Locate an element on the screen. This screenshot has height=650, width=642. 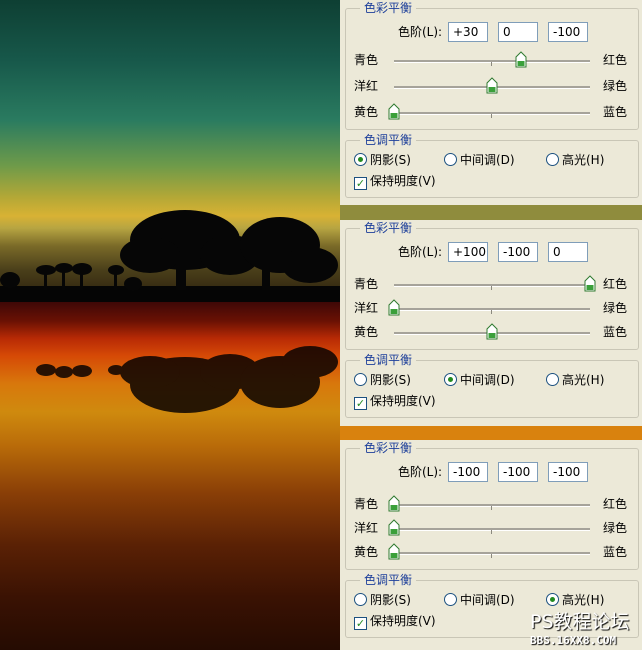
level-field-cyan-red: -100 is located at coordinates (468, 472).